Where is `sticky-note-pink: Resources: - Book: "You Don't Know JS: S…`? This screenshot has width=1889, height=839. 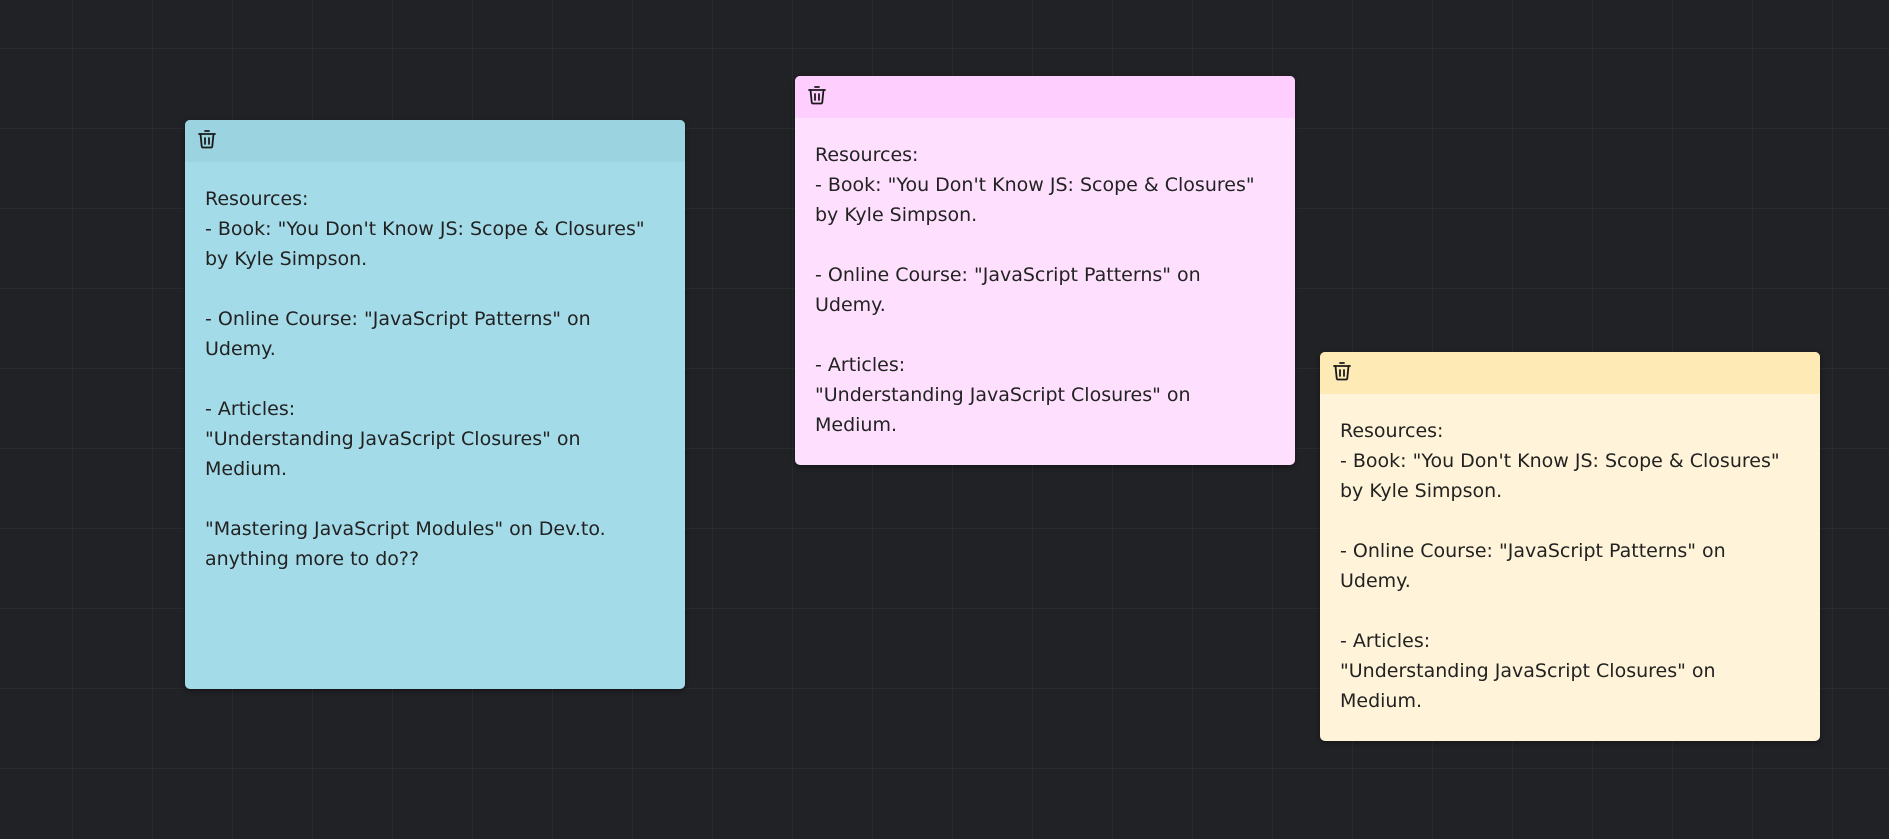
sticky-note-pink: Resources: - Book: "You Don't Know JS: S… is located at coordinates (1045, 270).